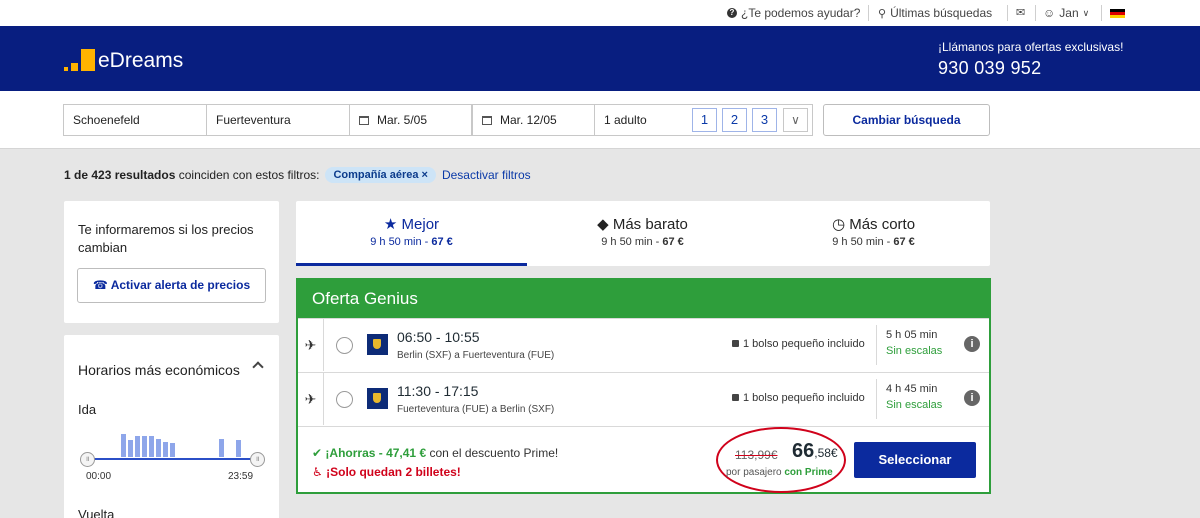 The image size is (1200, 518). I want to click on activate-price-alert-button: ☎ Activar alerta de precios, so click(171, 285).